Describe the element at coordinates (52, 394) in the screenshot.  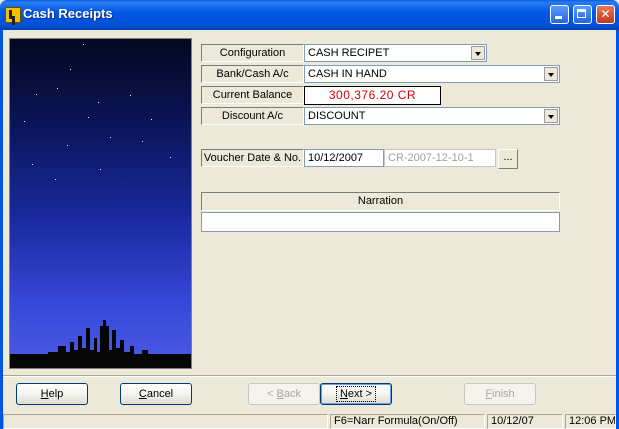
I see `help-button: Help` at that location.